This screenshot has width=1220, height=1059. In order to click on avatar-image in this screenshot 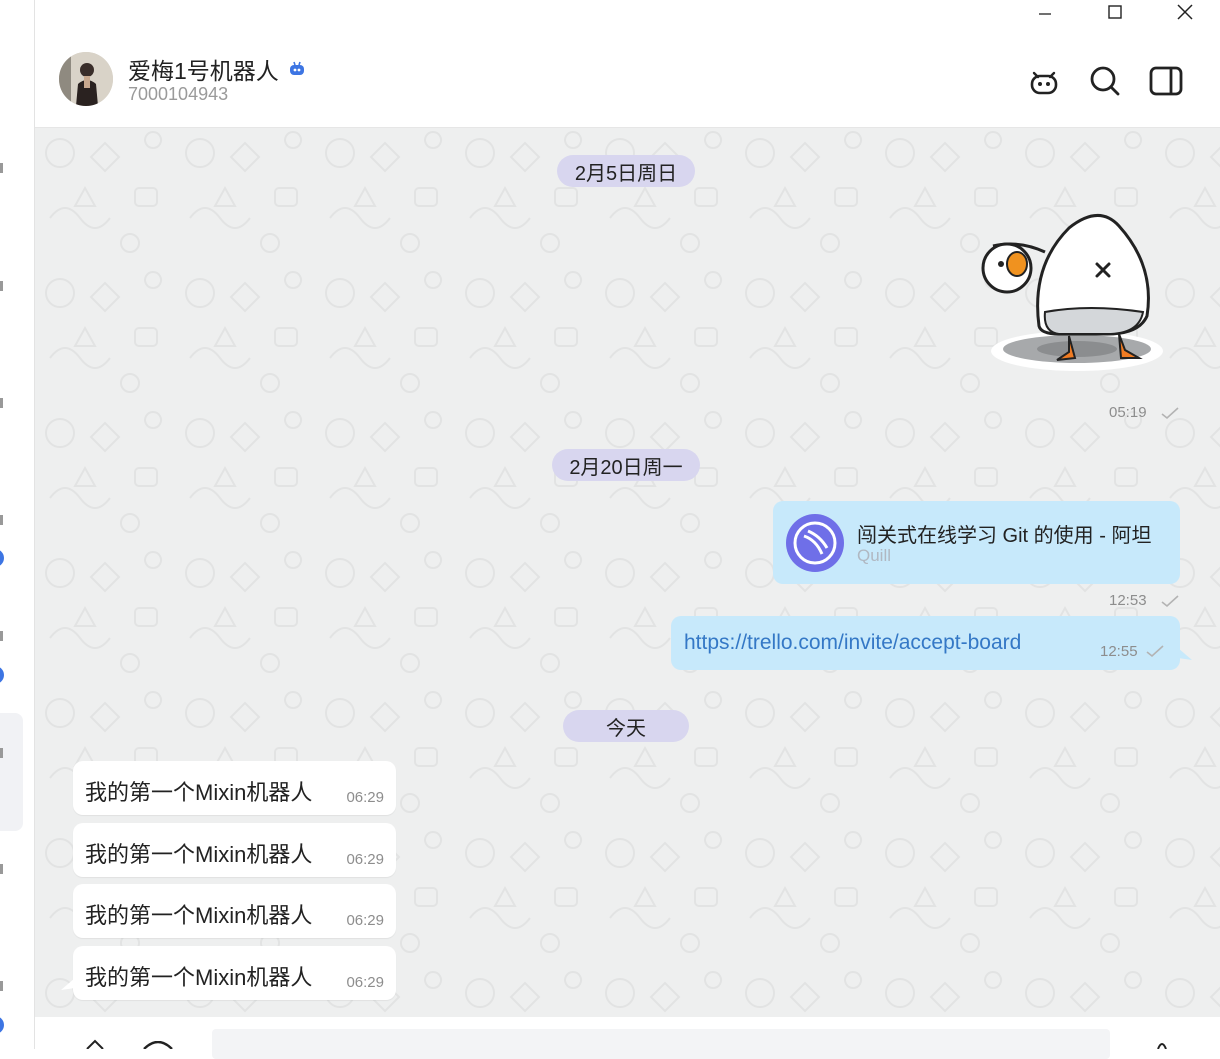, I will do `click(86, 79)`.